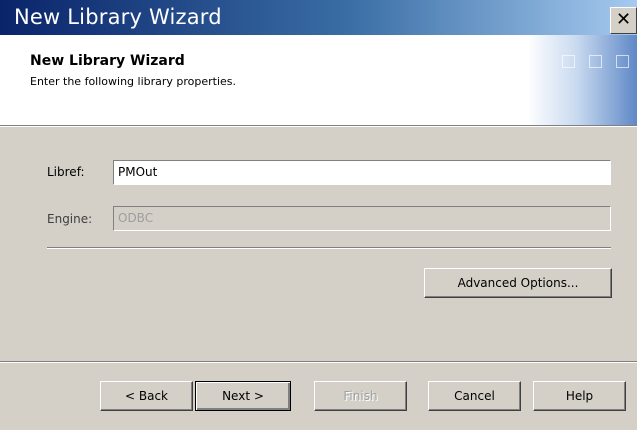 This screenshot has height=430, width=637. I want to click on next-button: Next >, so click(243, 396).